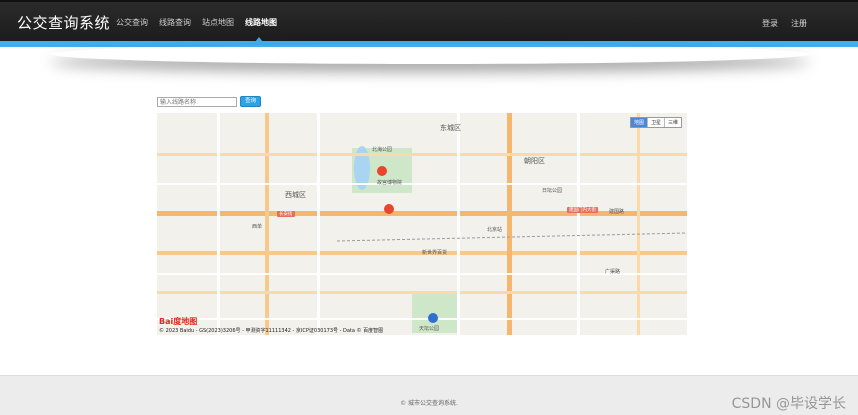 The width and height of the screenshot is (858, 415). What do you see at coordinates (435, 253) in the screenshot?
I see `poi-new-world: 新世界百货` at bounding box center [435, 253].